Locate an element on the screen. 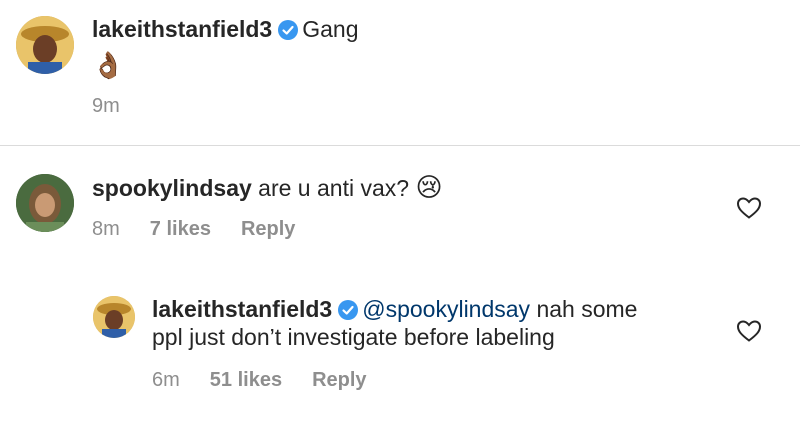 Image resolution: width=800 pixels, height=433 pixels. reply-username: lakeithstanfield3 is located at coordinates (242, 309).